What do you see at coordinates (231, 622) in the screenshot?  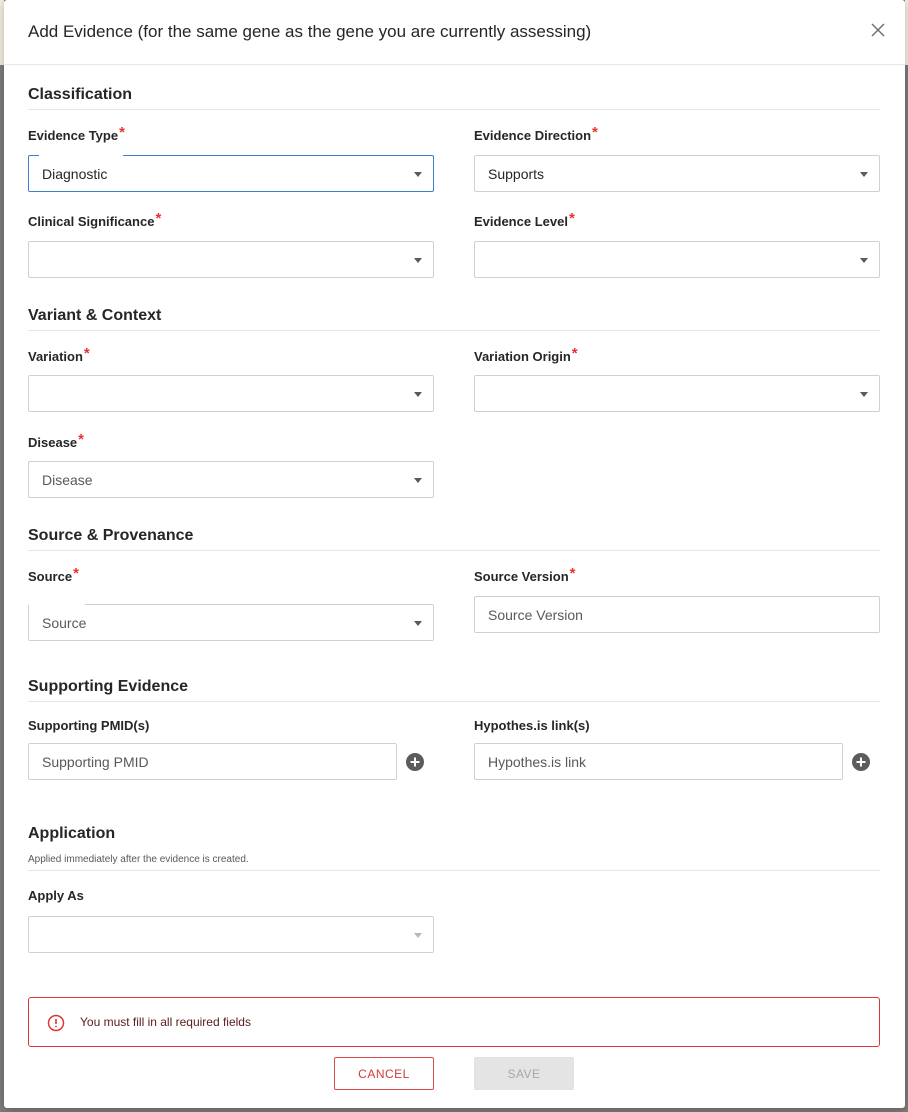 I see `source-select: Source` at bounding box center [231, 622].